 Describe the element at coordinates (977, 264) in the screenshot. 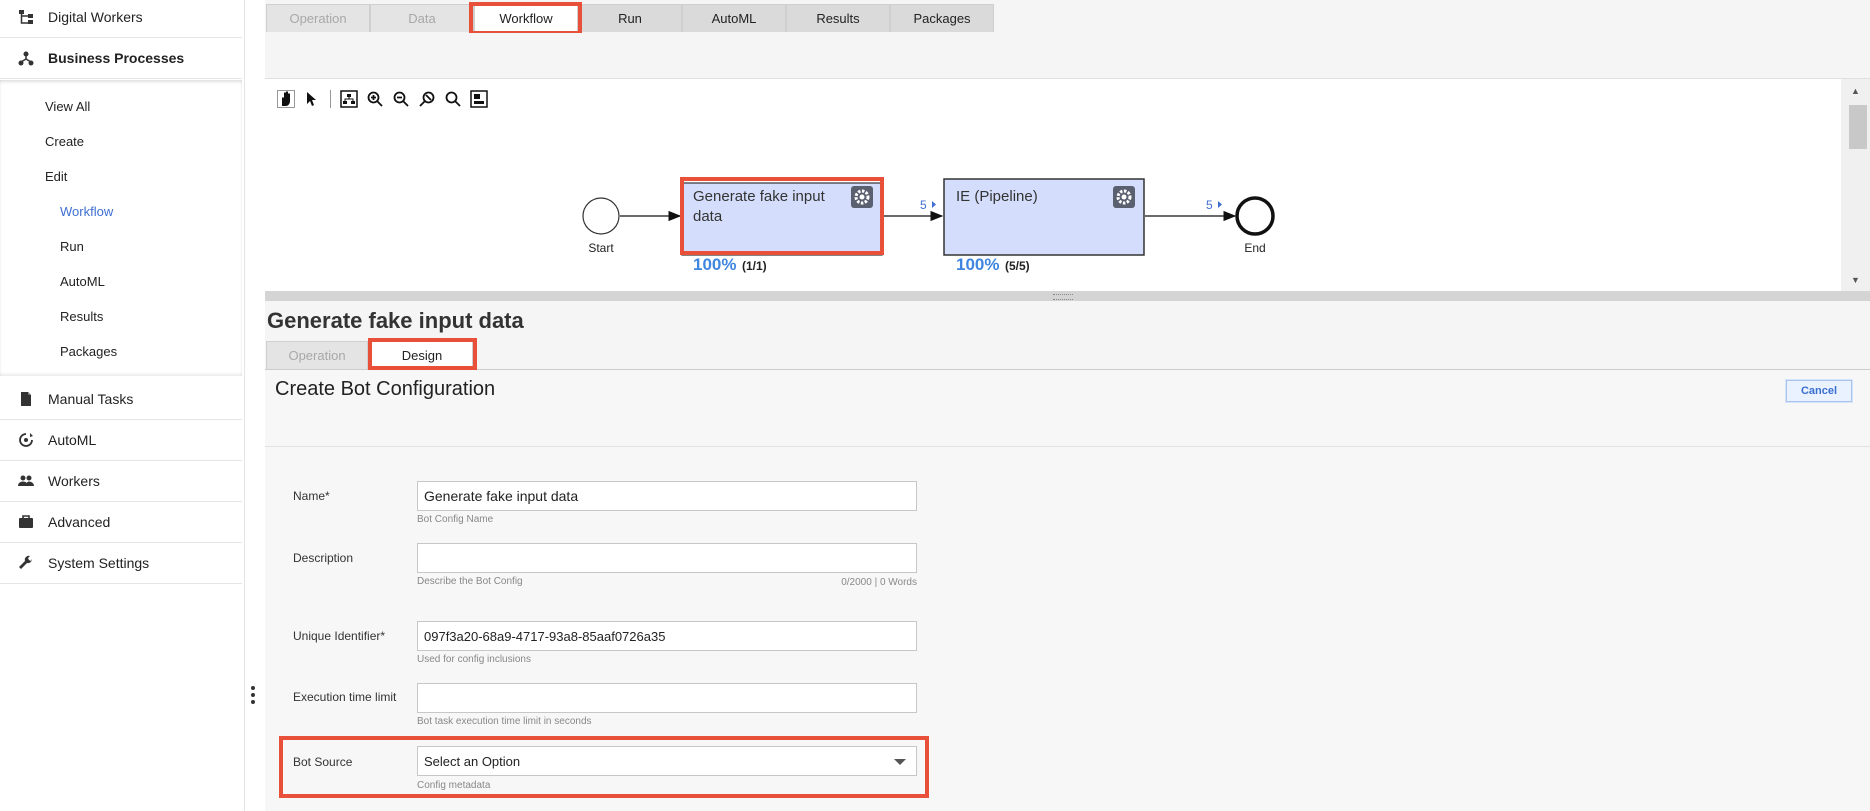

I see `task2-percent: 100%` at that location.